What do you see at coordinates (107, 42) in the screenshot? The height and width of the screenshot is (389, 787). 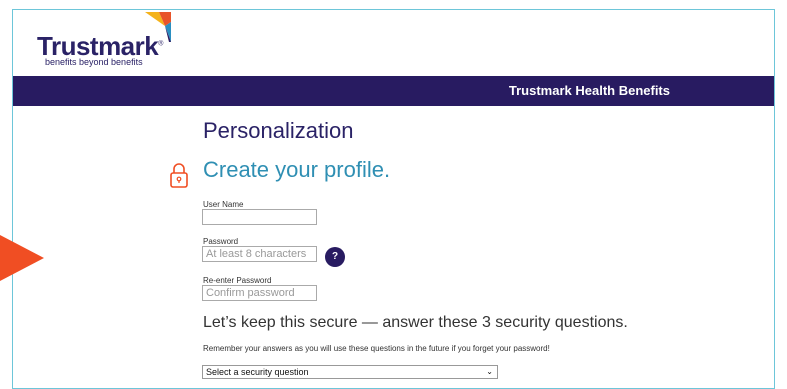 I see `brand-logo: Trustmark® benefits beyond benefits` at bounding box center [107, 42].